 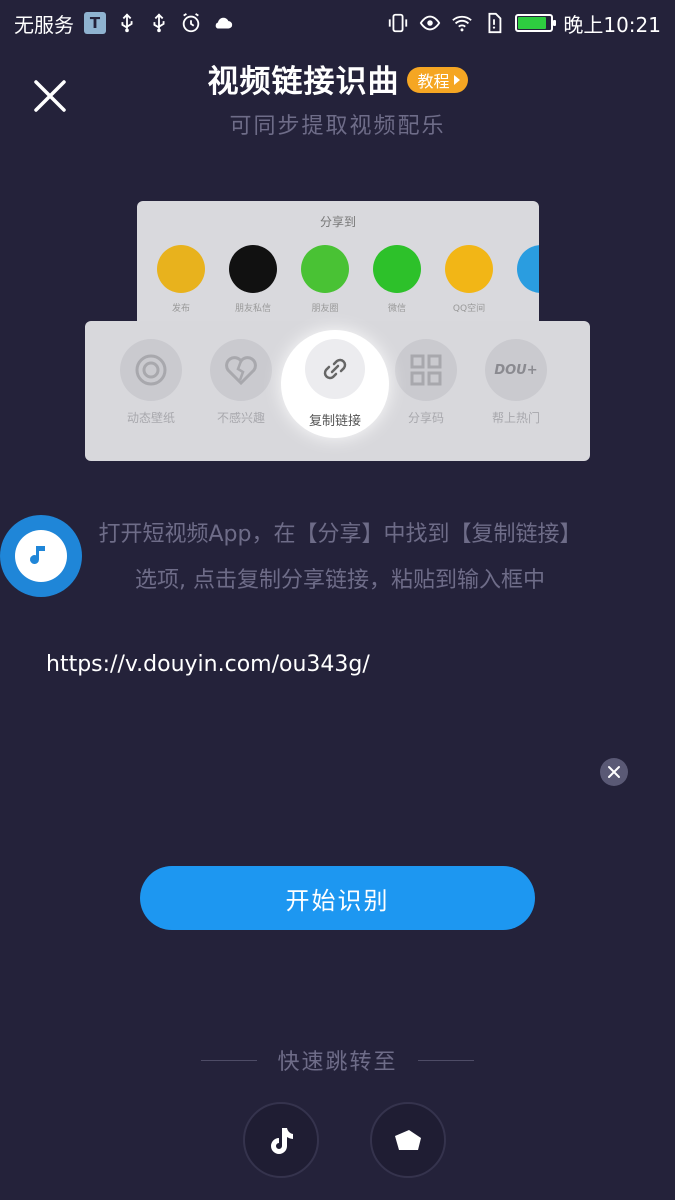 What do you see at coordinates (469, 309) in the screenshot?
I see `share-app-label: QQ空间` at bounding box center [469, 309].